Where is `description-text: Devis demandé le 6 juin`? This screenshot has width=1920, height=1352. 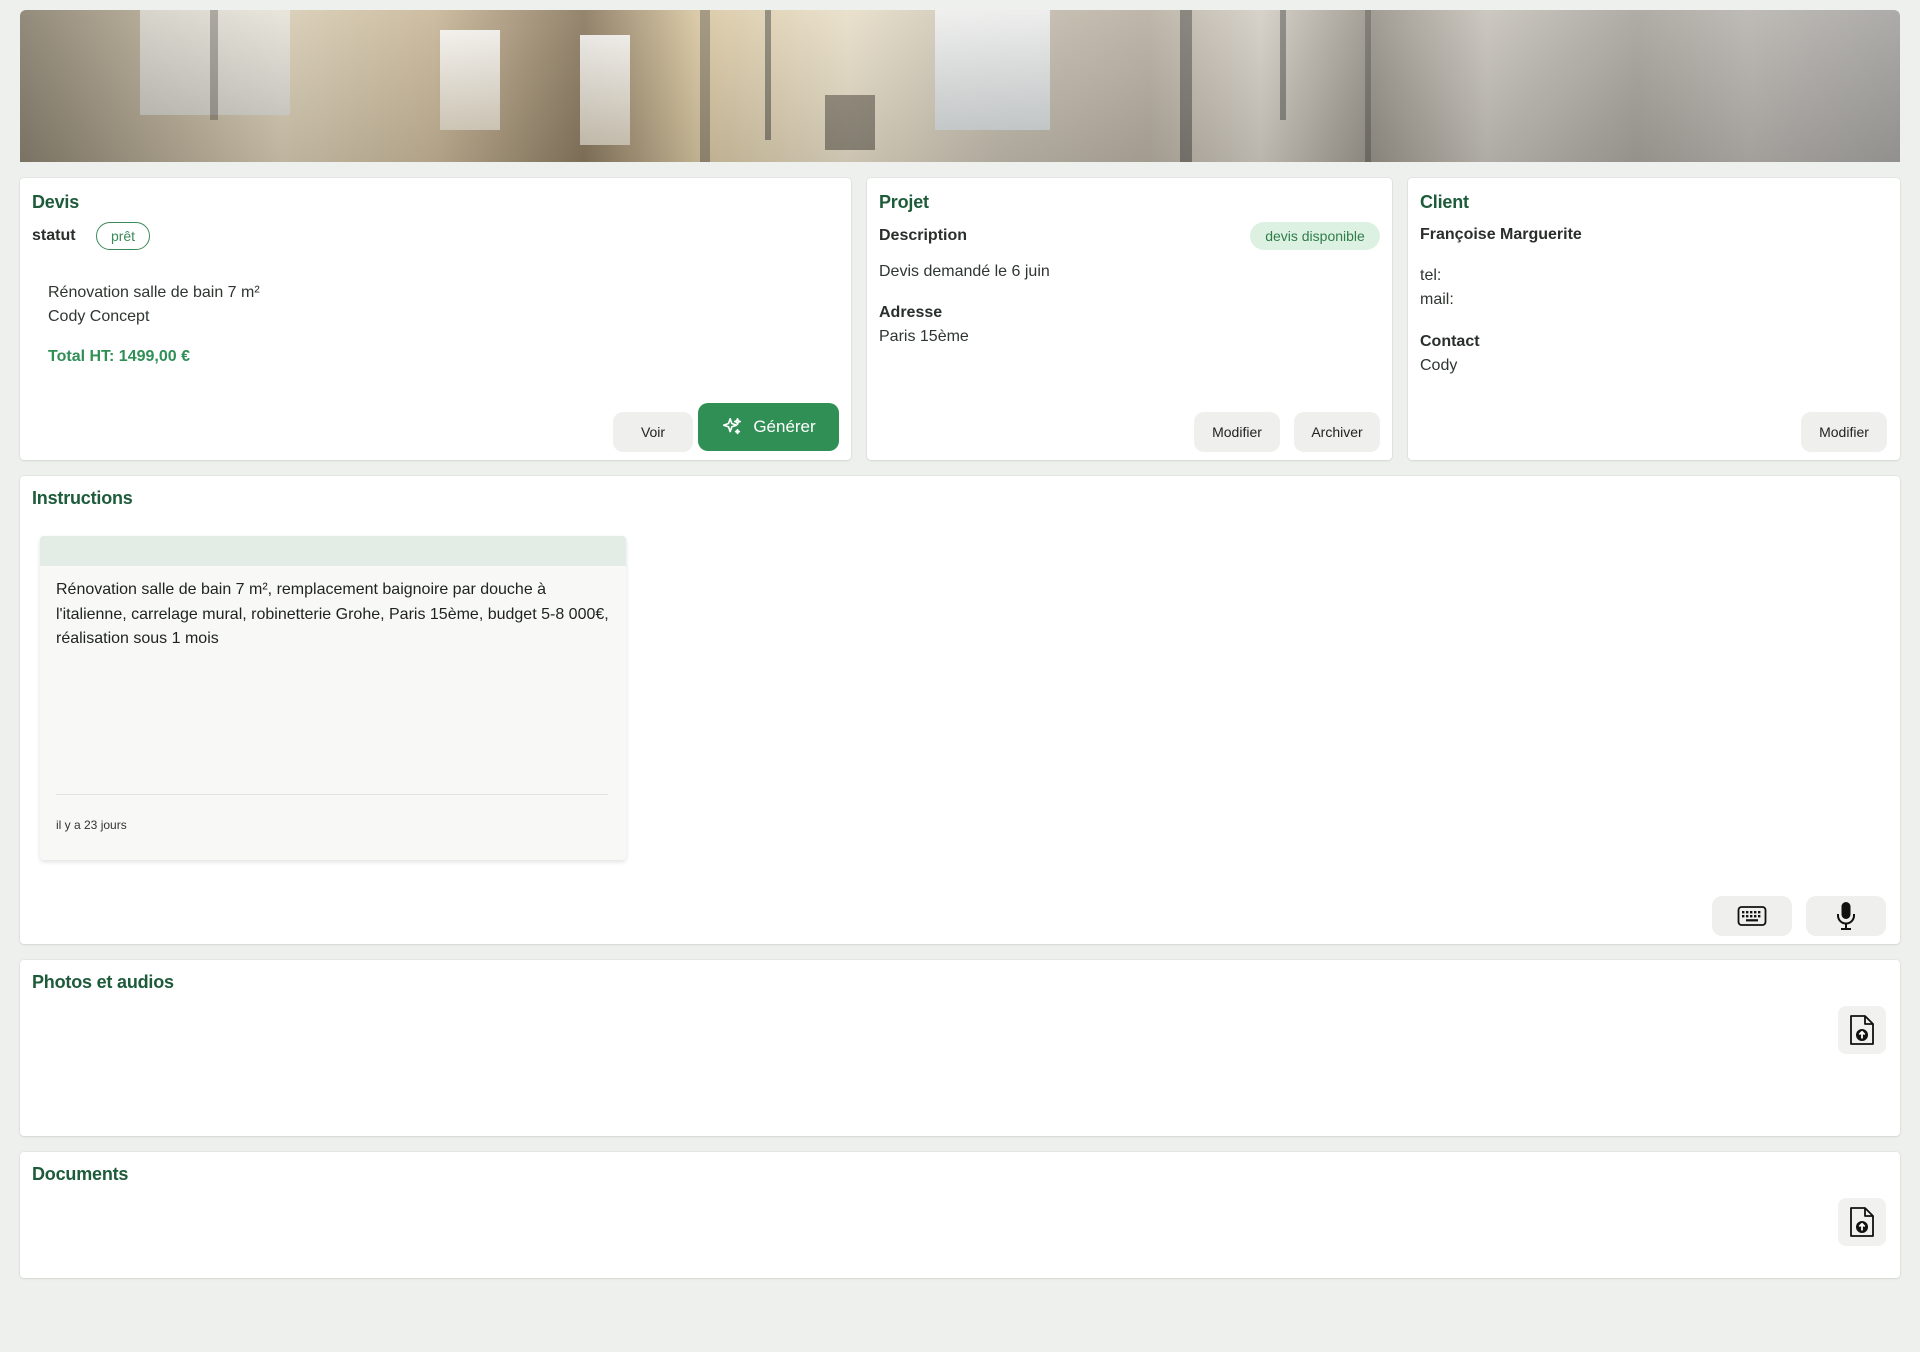
description-text: Devis demandé le 6 juin is located at coordinates (964, 272).